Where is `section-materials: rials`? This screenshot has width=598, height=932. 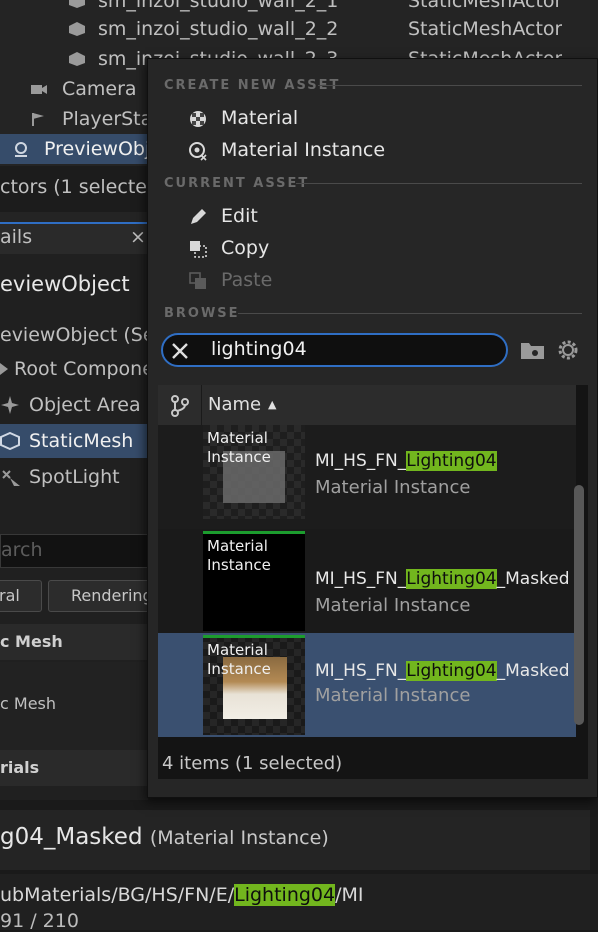 section-materials: rials is located at coordinates (74, 768).